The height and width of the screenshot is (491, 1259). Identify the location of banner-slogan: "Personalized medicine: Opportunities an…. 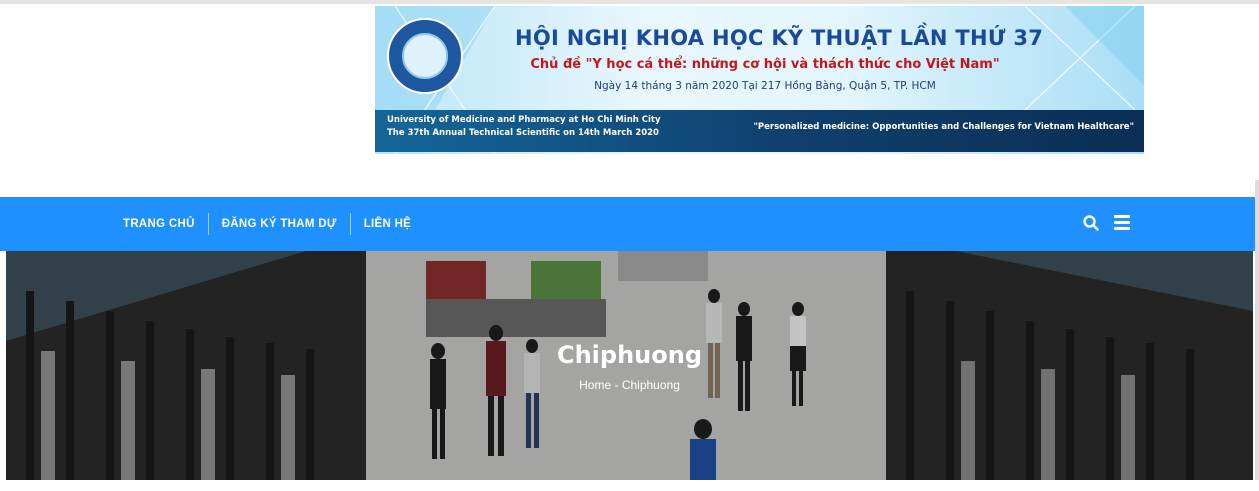
(943, 127).